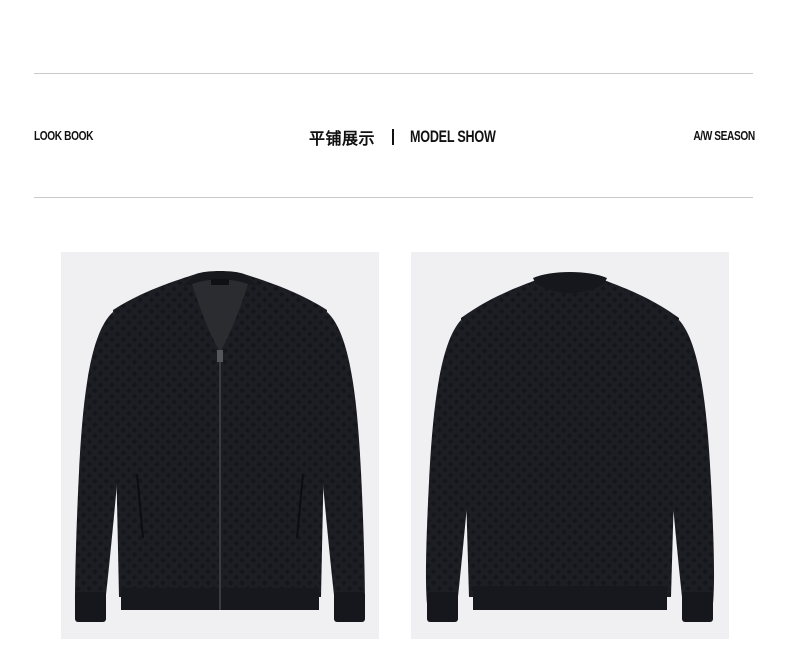  Describe the element at coordinates (724, 135) in the screenshot. I see `season-label: A/W SEASON` at that location.